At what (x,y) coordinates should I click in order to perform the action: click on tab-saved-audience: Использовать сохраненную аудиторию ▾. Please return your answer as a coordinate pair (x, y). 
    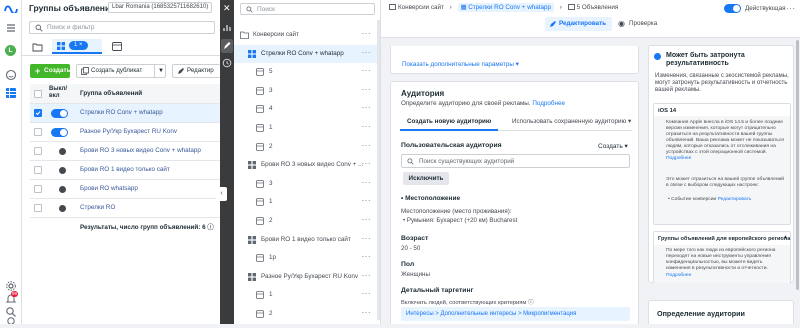
    Looking at the image, I should click on (571, 122).